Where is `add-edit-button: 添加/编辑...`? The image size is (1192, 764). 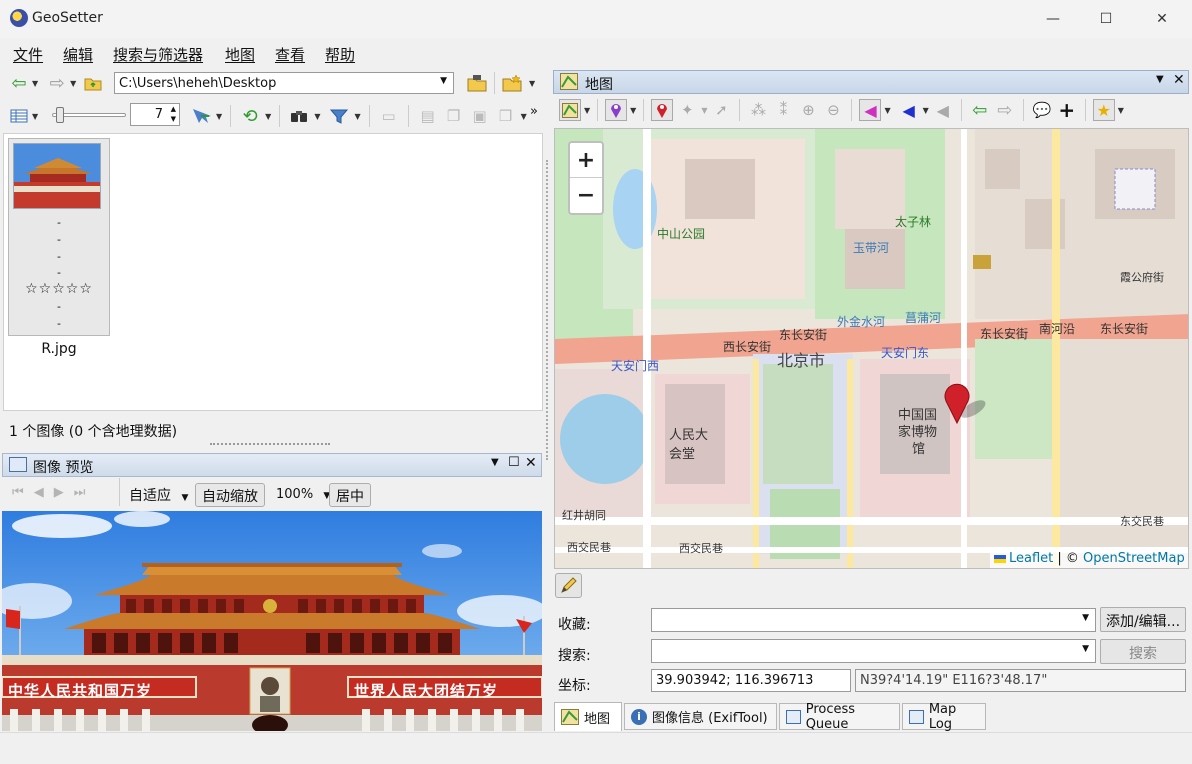 add-edit-button: 添加/编辑... is located at coordinates (1143, 619).